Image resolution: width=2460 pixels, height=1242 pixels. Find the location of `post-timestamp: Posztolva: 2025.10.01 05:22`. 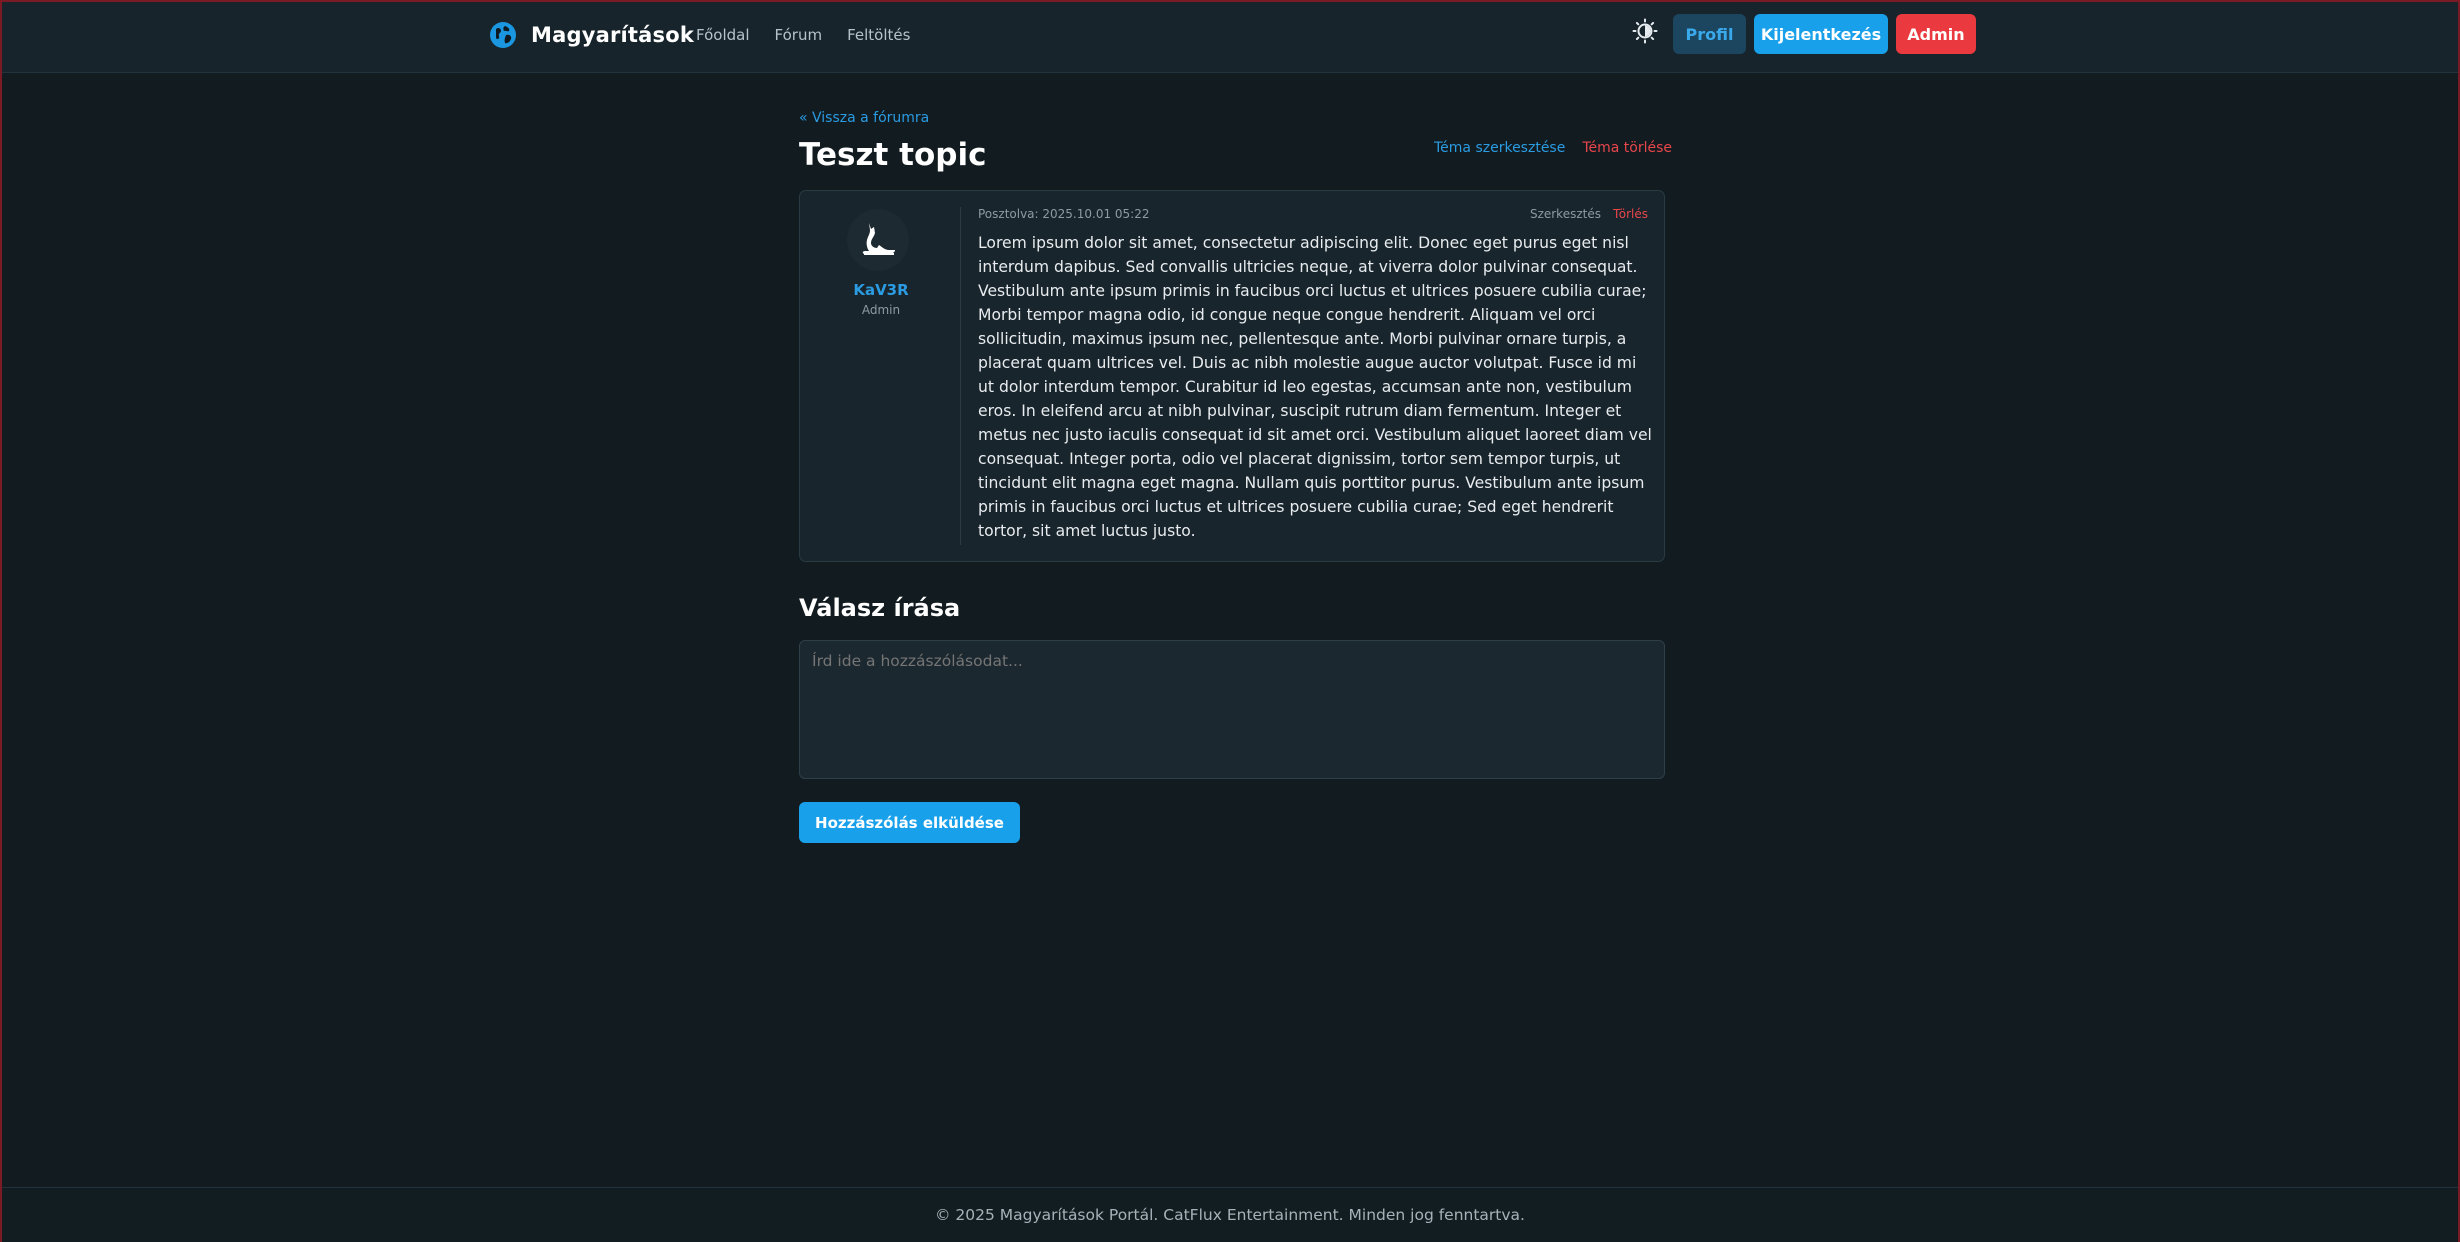

post-timestamp: Posztolva: 2025.10.01 05:22 is located at coordinates (1064, 214).